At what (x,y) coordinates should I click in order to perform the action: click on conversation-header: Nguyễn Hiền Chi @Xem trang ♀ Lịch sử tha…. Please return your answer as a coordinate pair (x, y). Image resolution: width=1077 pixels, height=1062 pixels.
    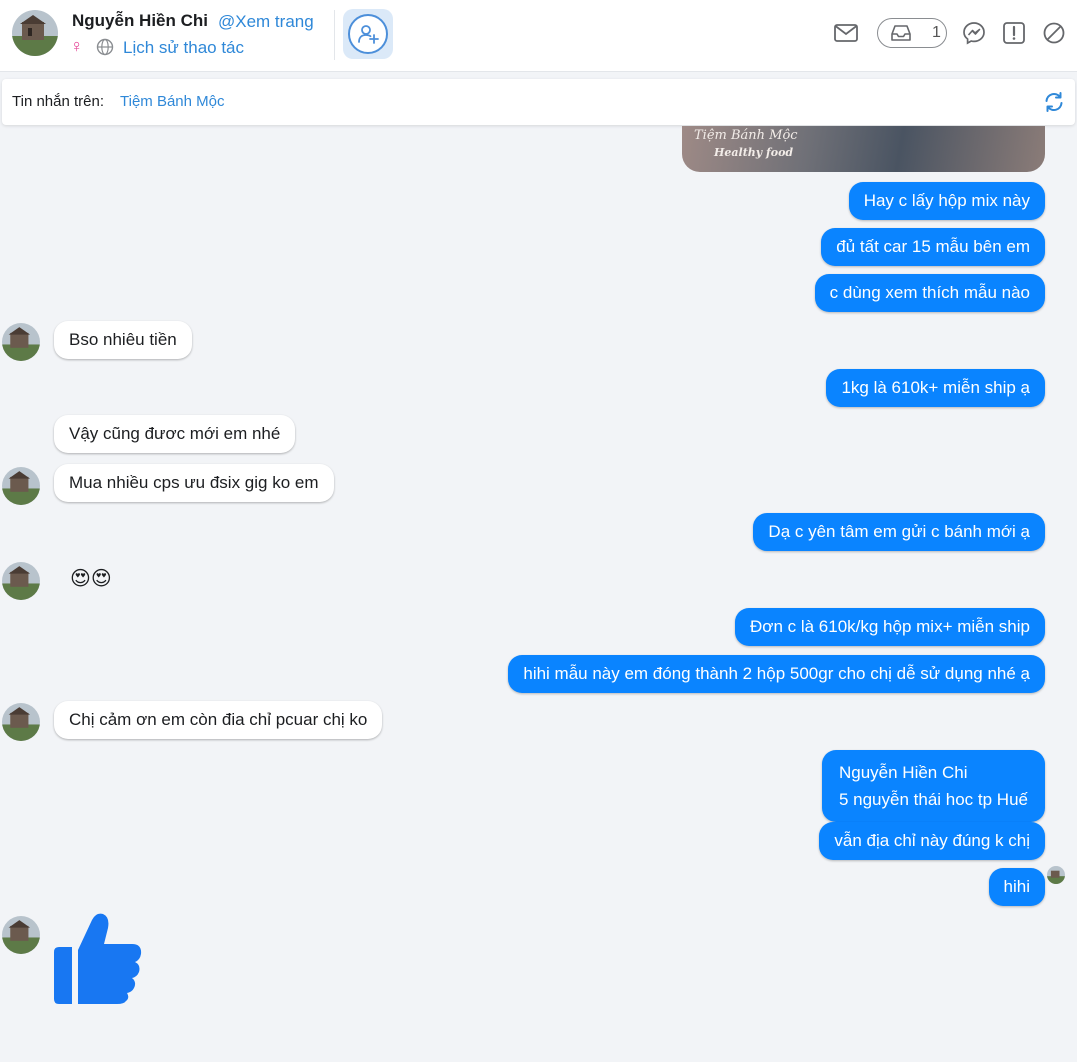
    Looking at the image, I should click on (538, 36).